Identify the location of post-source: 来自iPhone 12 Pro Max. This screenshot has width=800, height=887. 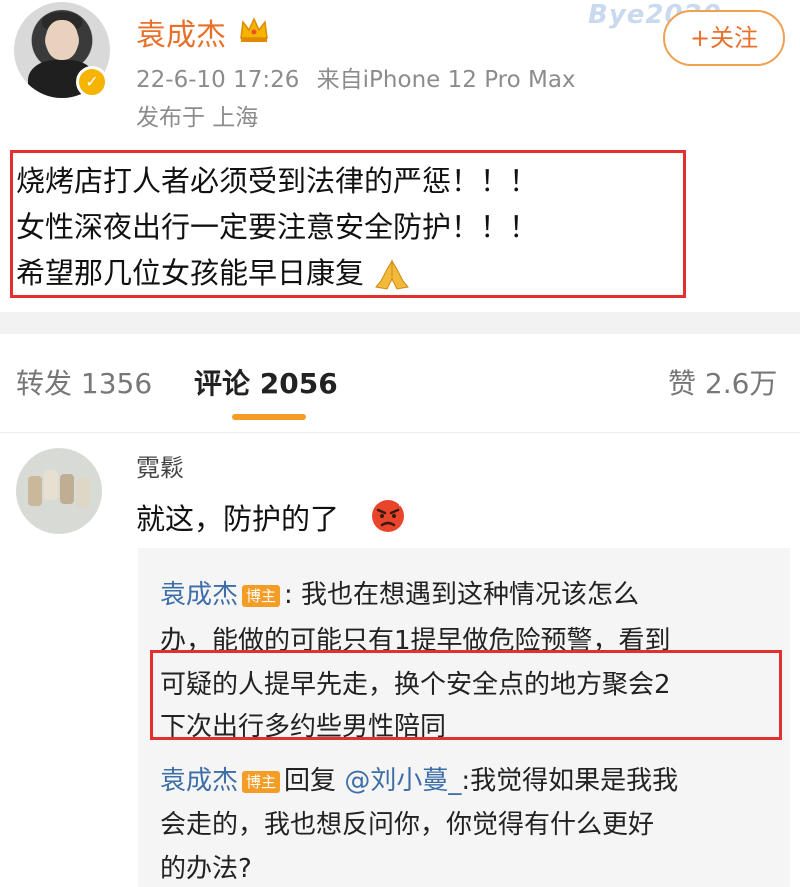
(446, 80).